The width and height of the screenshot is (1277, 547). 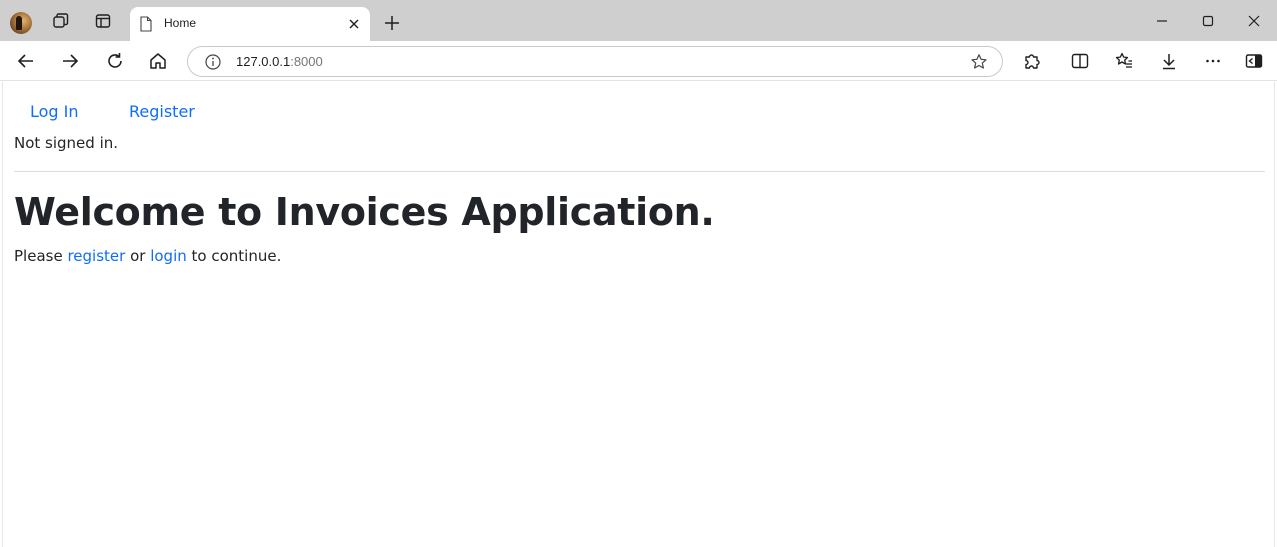 What do you see at coordinates (1169, 61) in the screenshot?
I see `download-icon` at bounding box center [1169, 61].